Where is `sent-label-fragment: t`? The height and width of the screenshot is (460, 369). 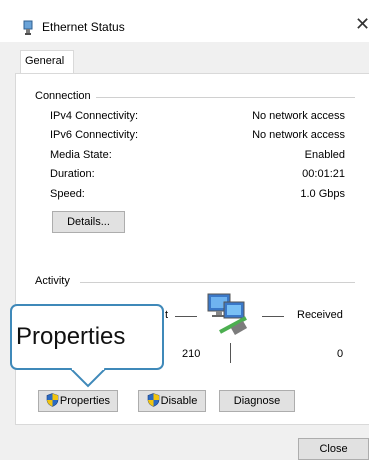
sent-label-fragment: t is located at coordinates (167, 315).